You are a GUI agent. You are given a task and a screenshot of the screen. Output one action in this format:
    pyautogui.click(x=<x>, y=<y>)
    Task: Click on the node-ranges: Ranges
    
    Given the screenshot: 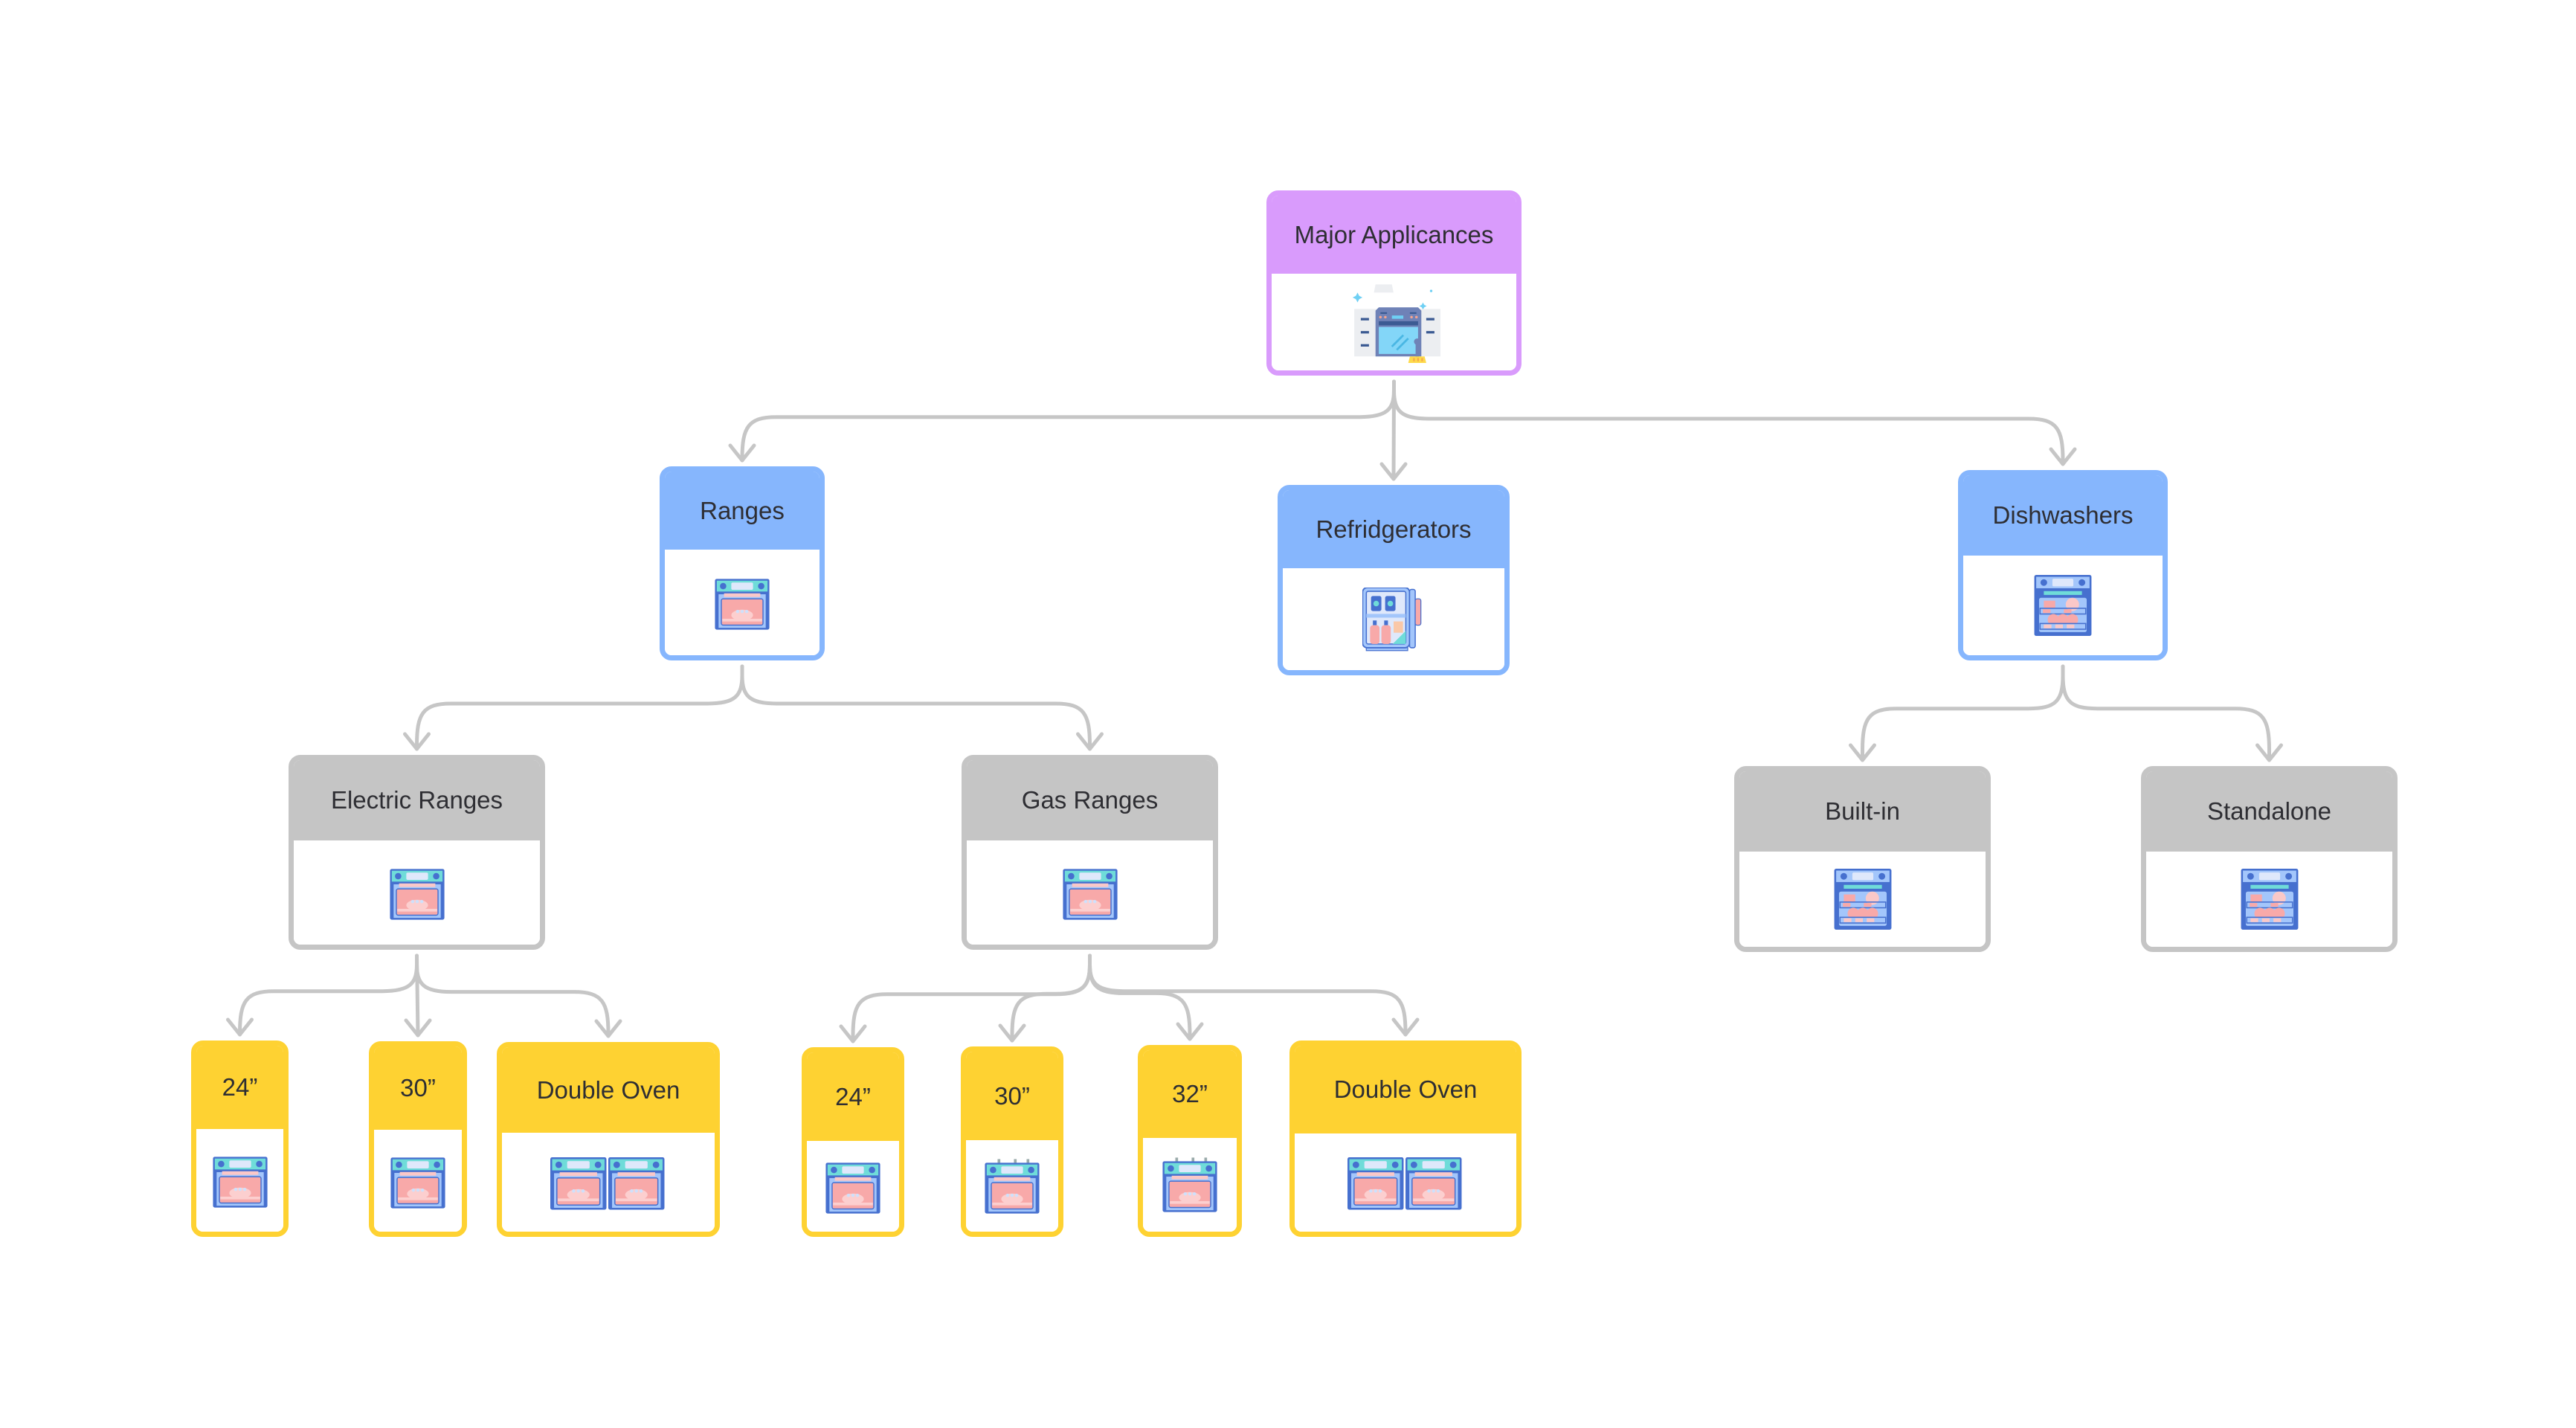 What is the action you would take?
    pyautogui.click(x=742, y=563)
    